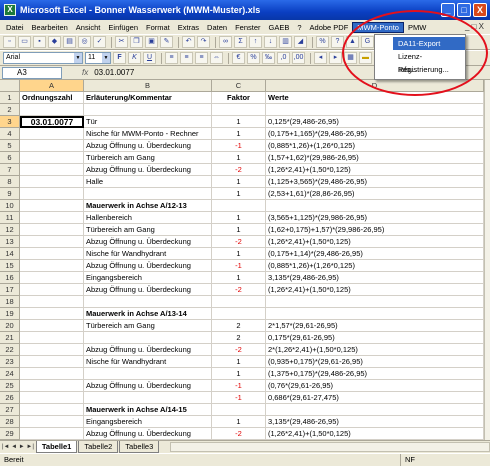 This screenshot has height=466, width=490. I want to click on row-header: 3, so click(10, 122).